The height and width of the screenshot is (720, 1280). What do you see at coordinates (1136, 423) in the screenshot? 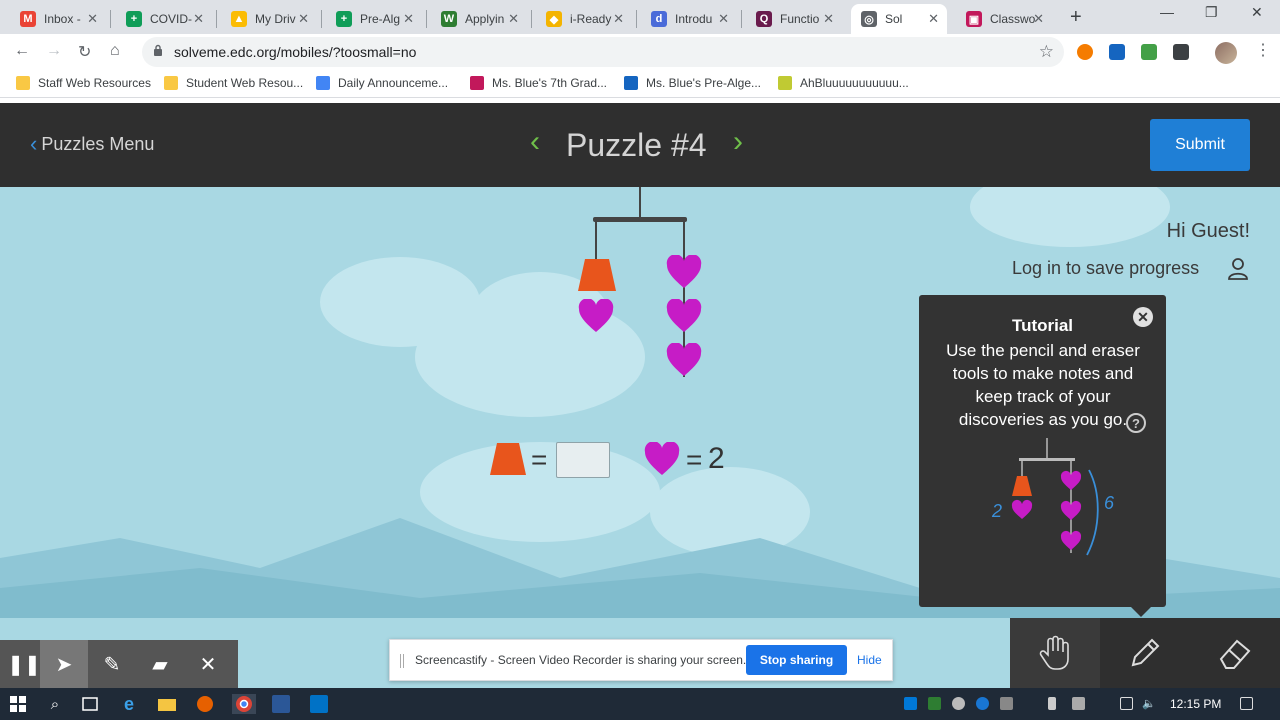
I see `help-icon: ?` at bounding box center [1136, 423].